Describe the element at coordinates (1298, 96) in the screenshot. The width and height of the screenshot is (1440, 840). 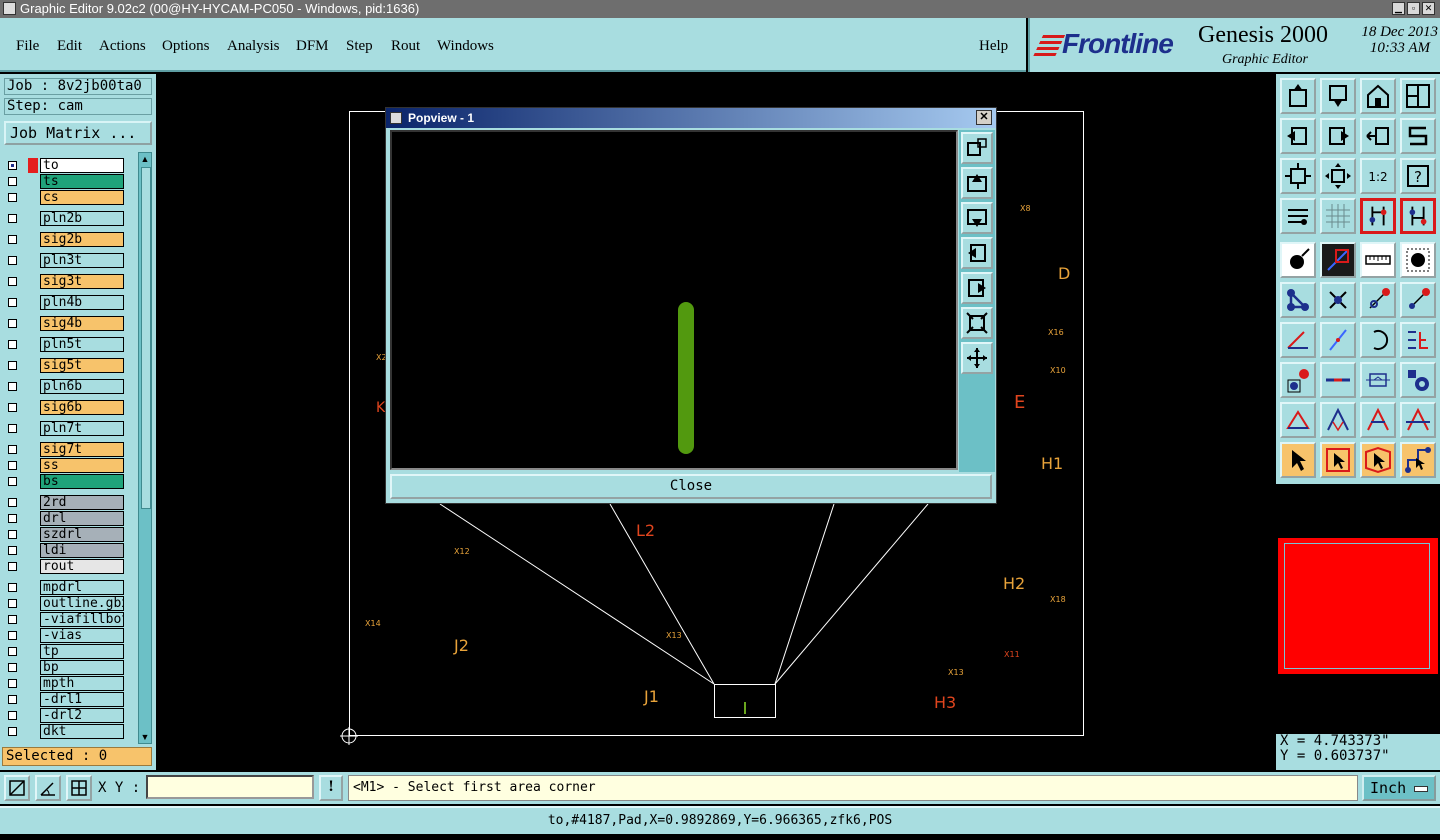
I see `zoom-home-icon` at that location.